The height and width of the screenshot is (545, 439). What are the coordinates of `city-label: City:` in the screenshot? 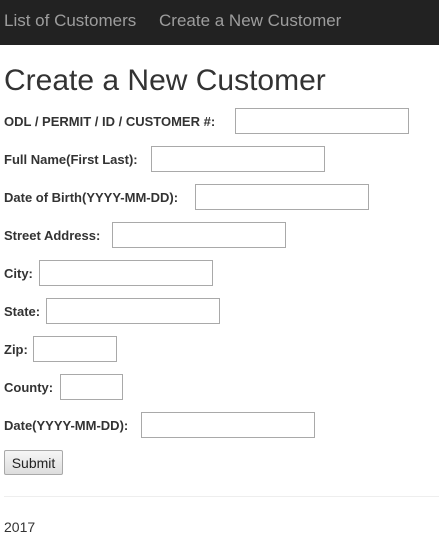 It's located at (18, 273).